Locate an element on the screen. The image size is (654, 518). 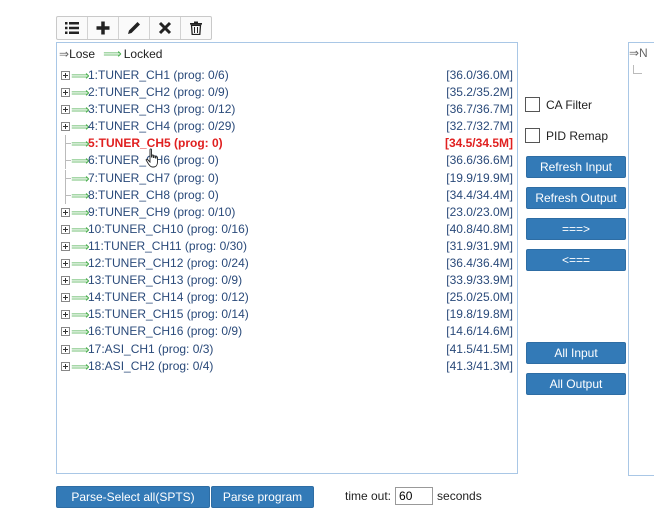
lose-arrow-icon: ⇒ is located at coordinates (64, 54).